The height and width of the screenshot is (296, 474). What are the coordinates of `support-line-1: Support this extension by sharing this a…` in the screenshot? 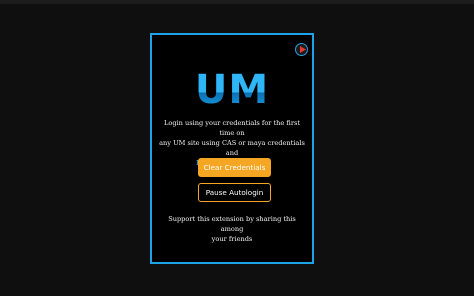 It's located at (232, 224).